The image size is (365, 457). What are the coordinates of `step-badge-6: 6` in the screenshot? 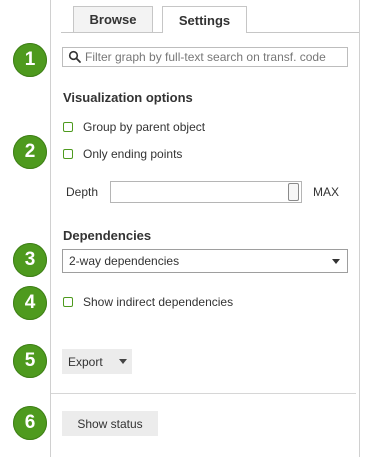 It's located at (30, 423).